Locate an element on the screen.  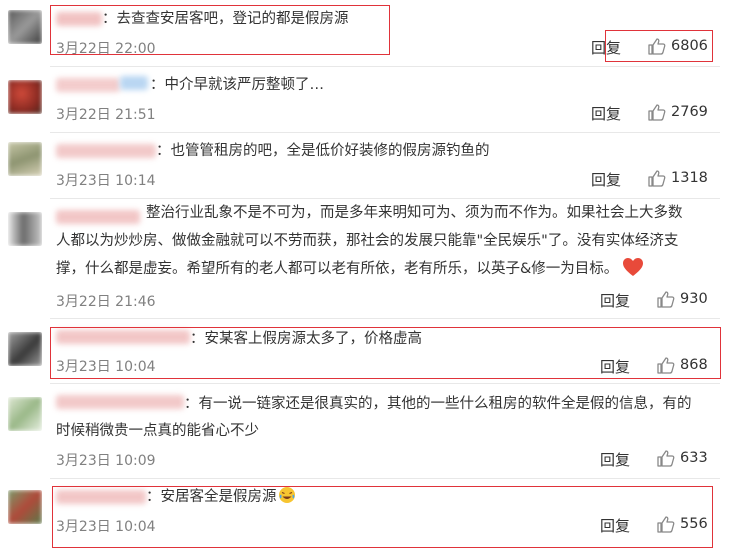
like-button: 633 is located at coordinates (682, 458).